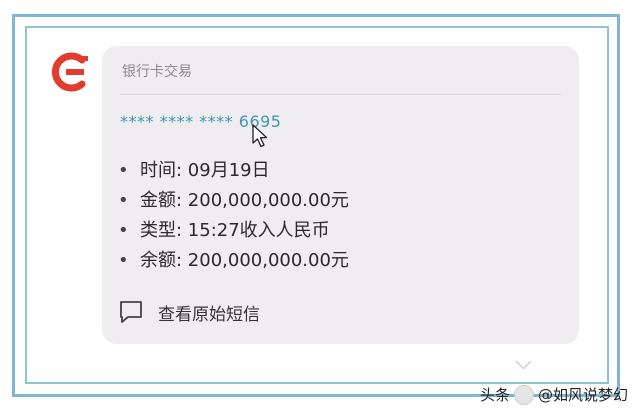  What do you see at coordinates (260, 136) in the screenshot?
I see `mouse-cursor-icon` at bounding box center [260, 136].